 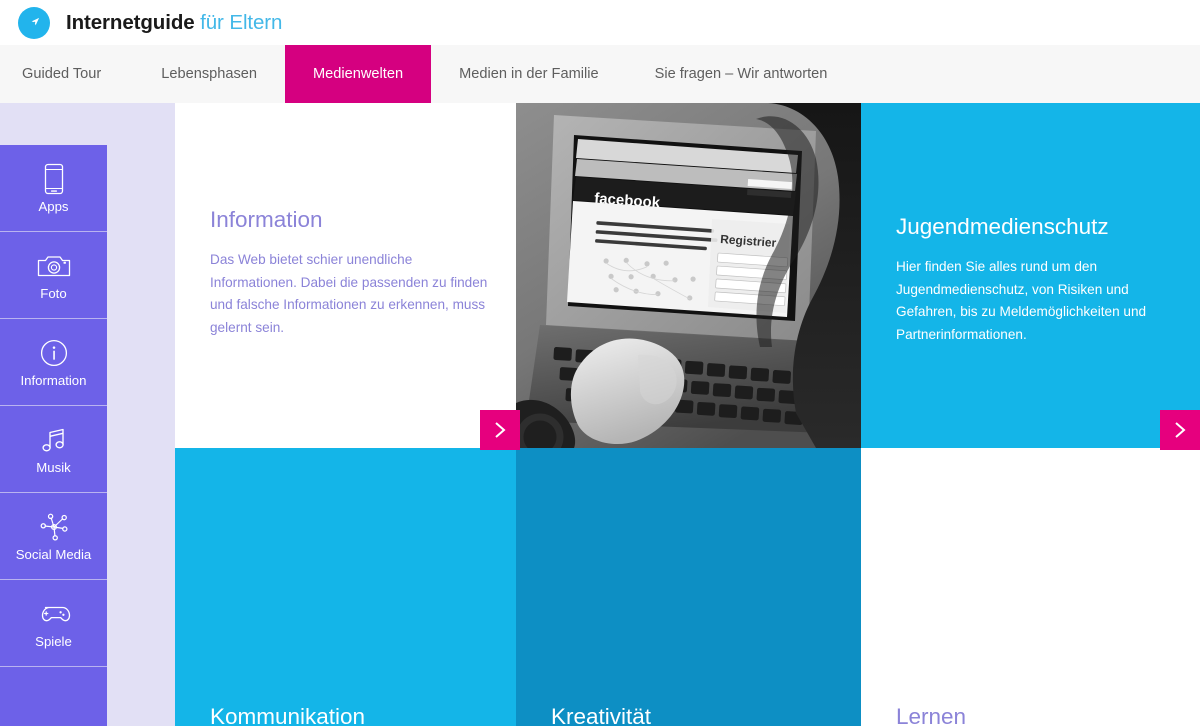 I want to click on app-header: Internetguide für Eltern, so click(x=600, y=22).